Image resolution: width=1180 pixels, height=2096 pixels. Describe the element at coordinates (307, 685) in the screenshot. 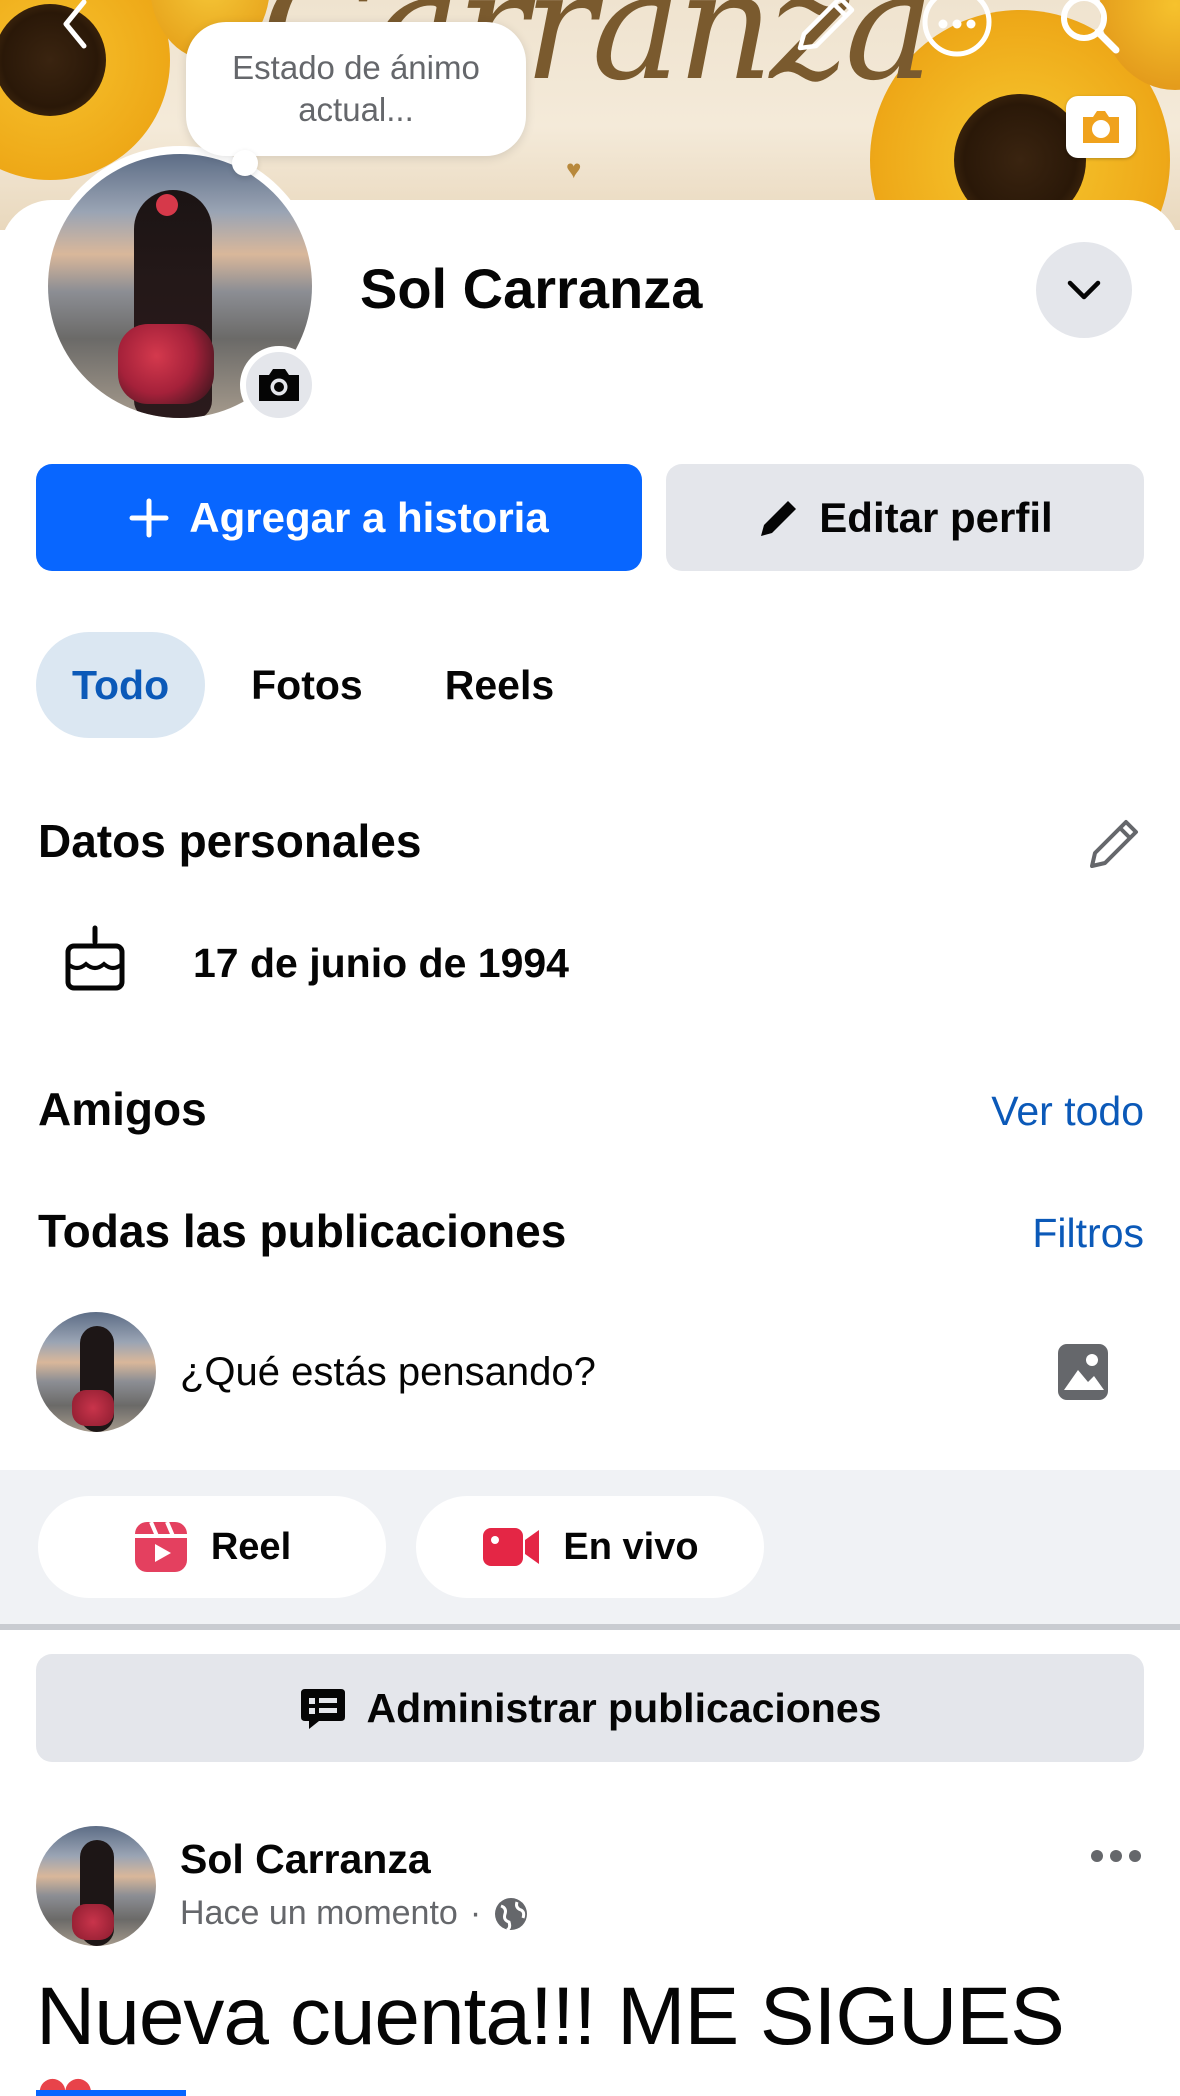

I see `tab-fotos: Fotos` at that location.